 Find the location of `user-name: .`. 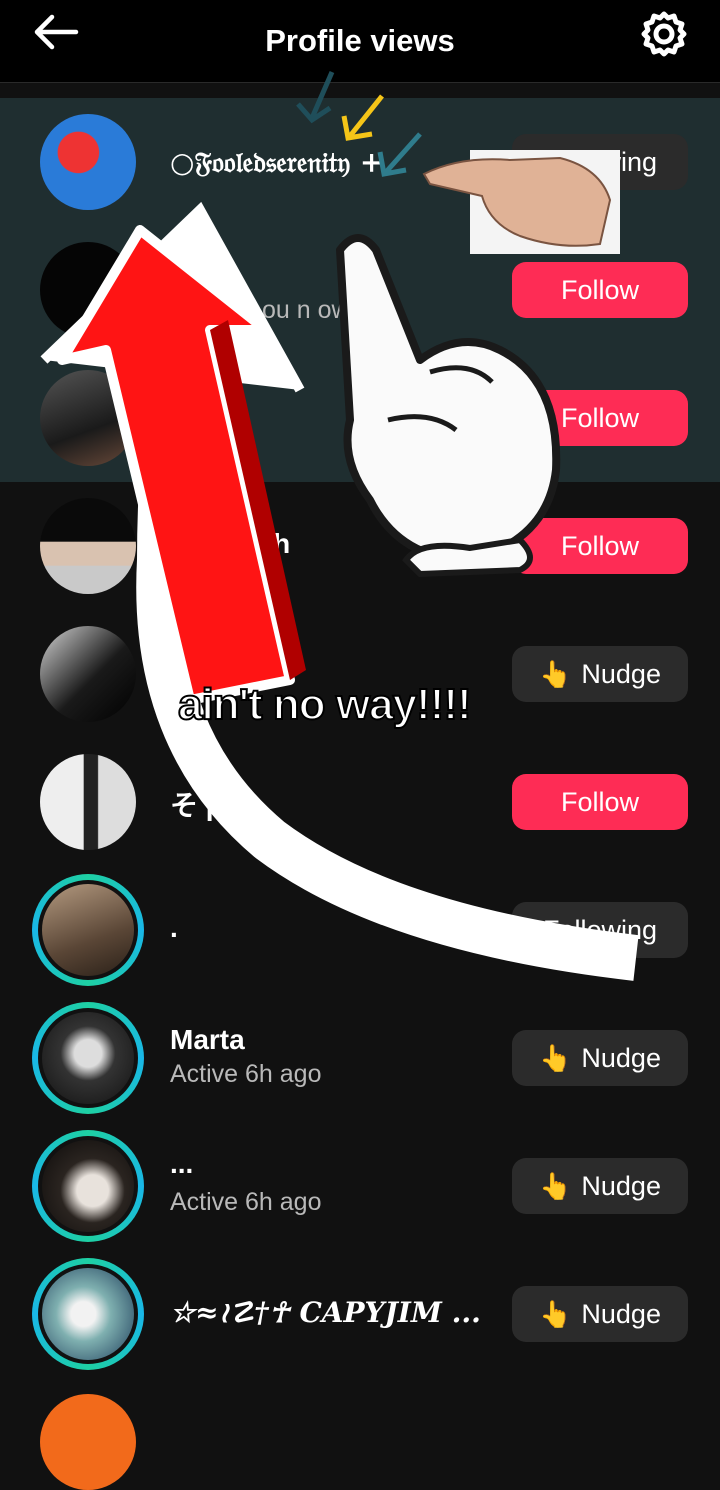

user-name: . is located at coordinates (174, 927).